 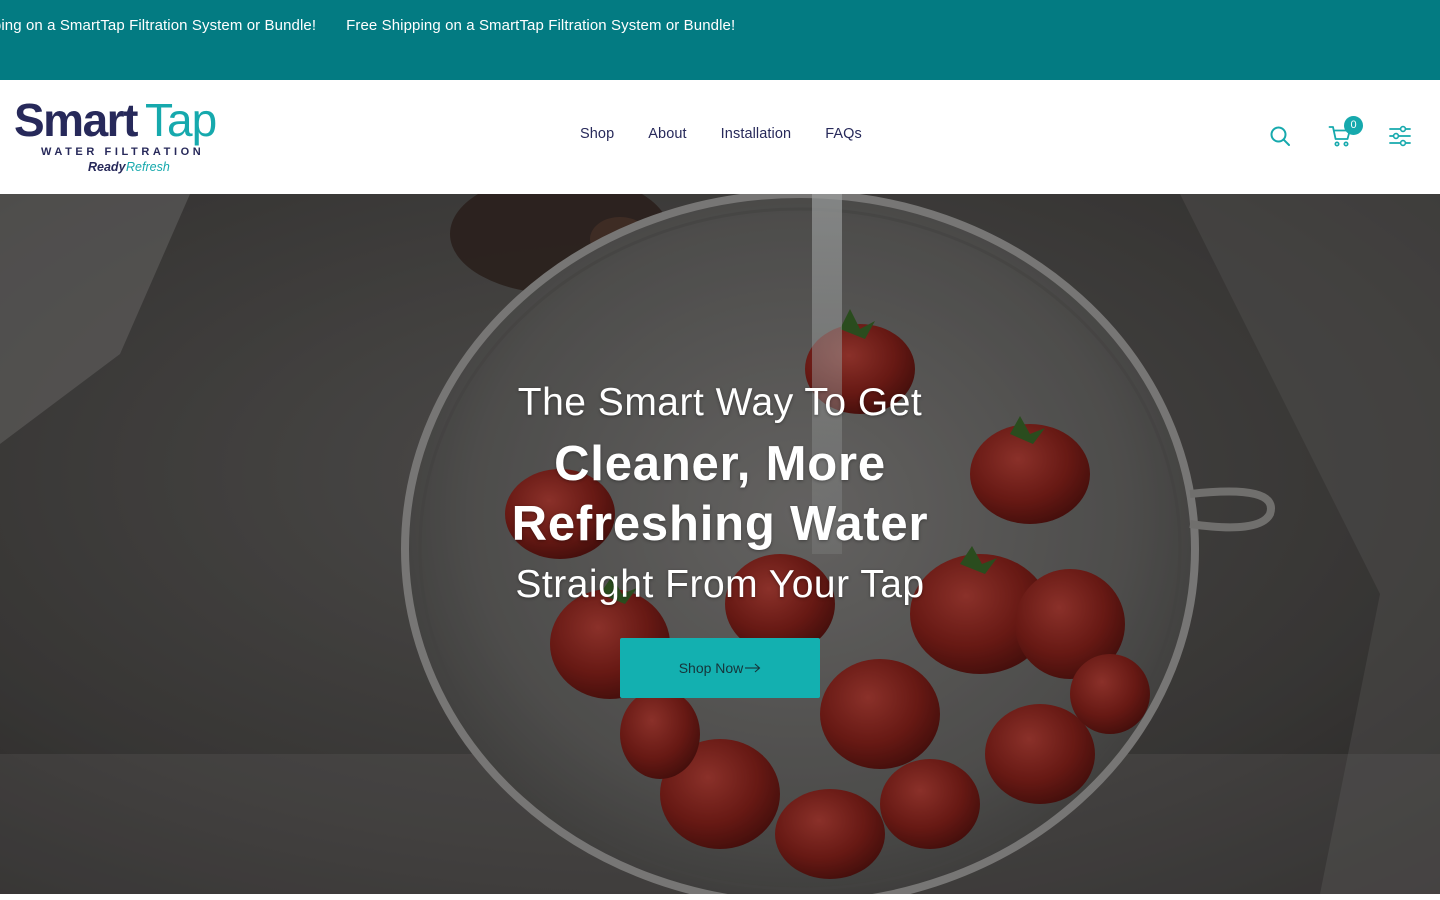 What do you see at coordinates (756, 134) in the screenshot?
I see `nav-item-installation: Installation` at bounding box center [756, 134].